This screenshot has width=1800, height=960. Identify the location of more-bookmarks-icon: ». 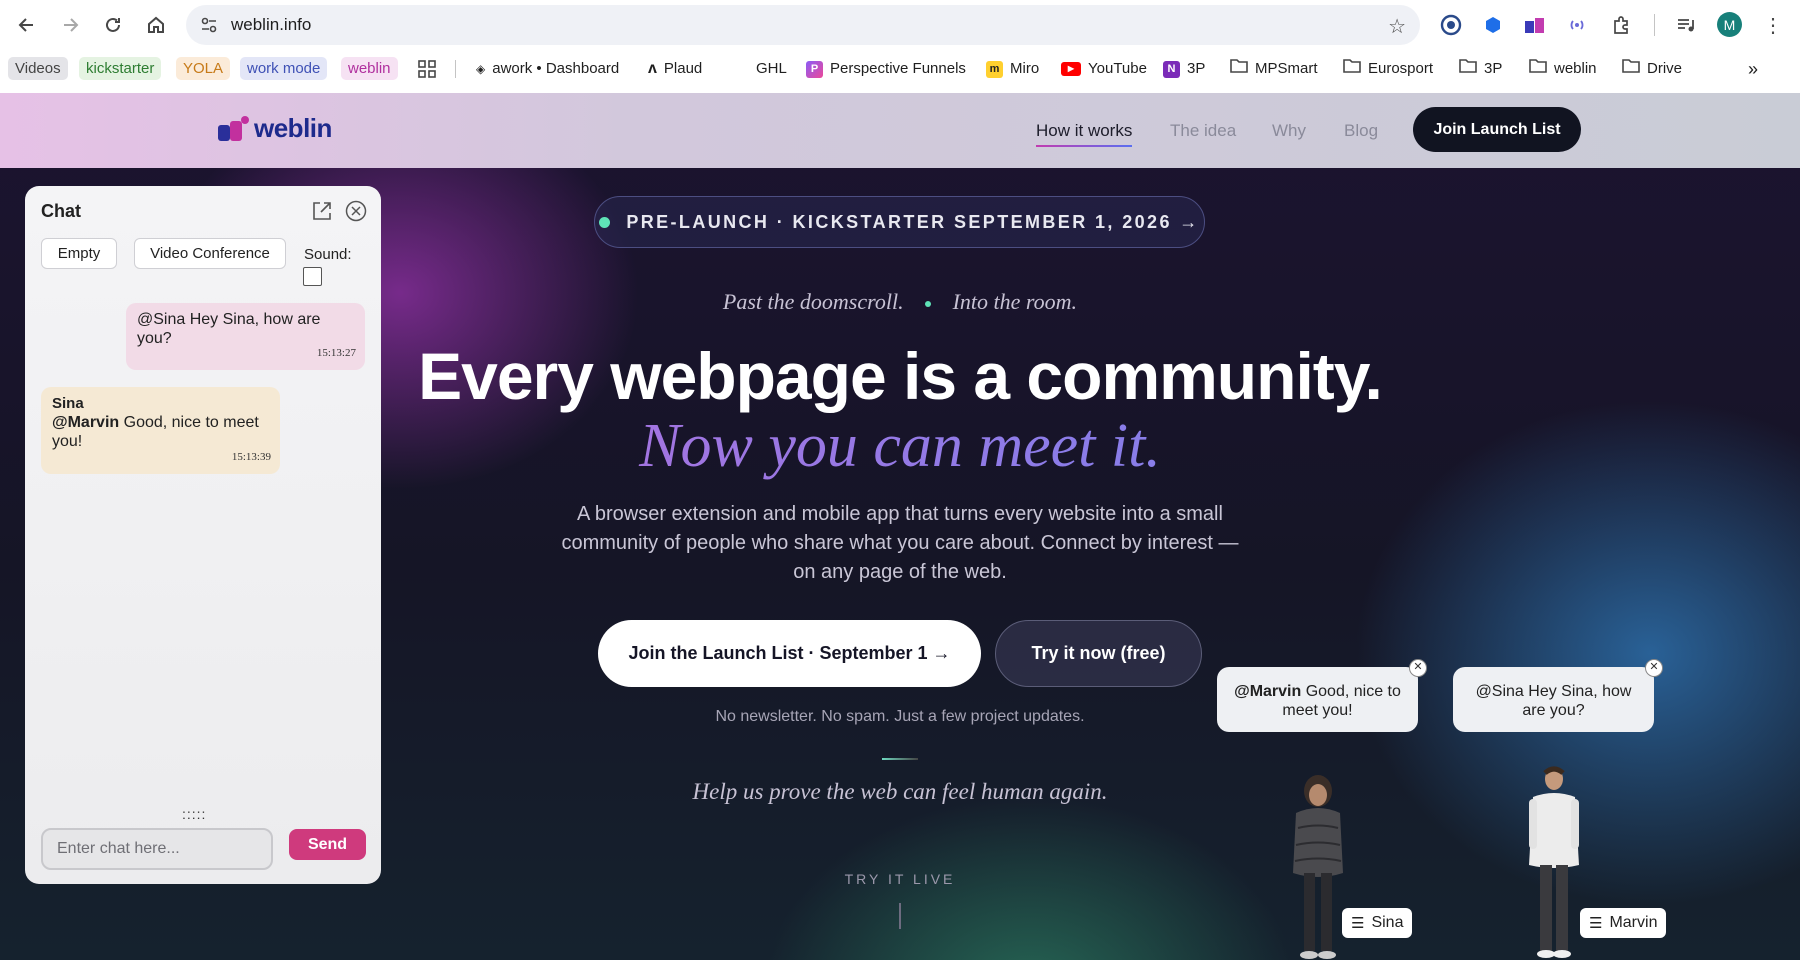
(1753, 69).